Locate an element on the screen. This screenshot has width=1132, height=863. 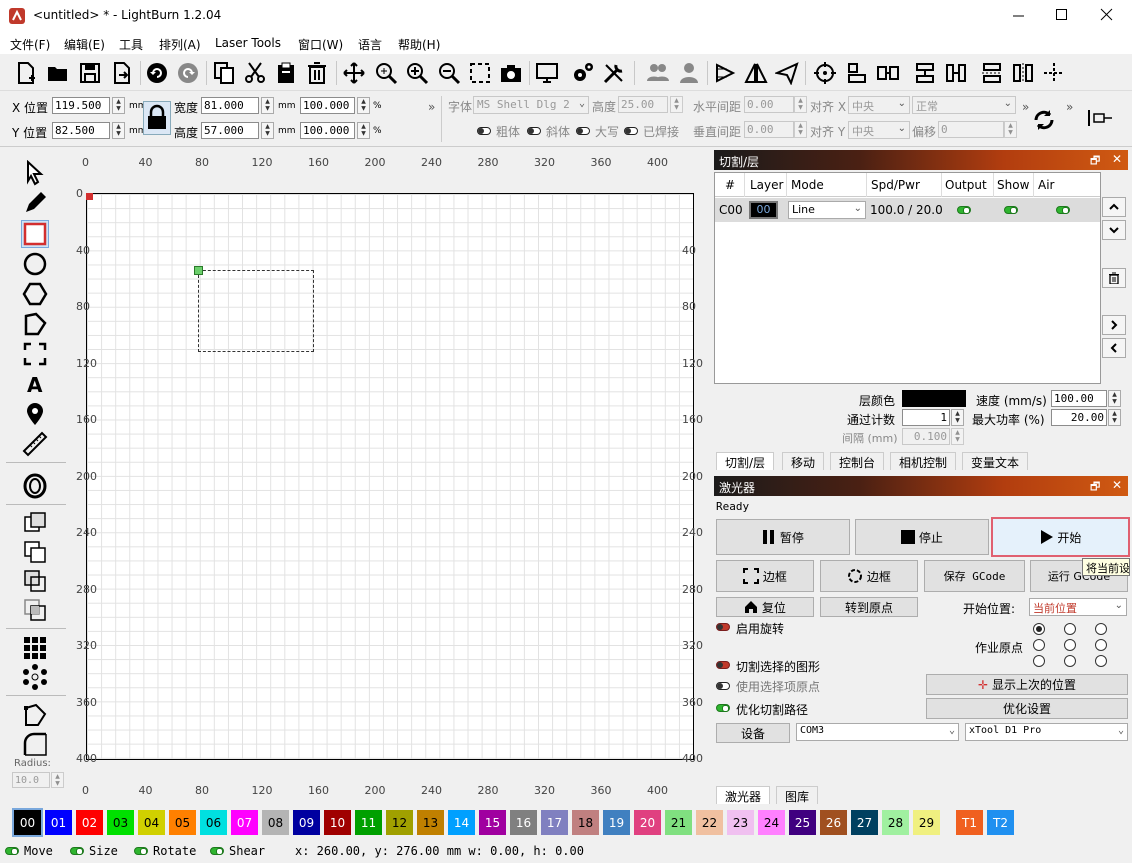
devices-button: 设备 is located at coordinates (753, 733).